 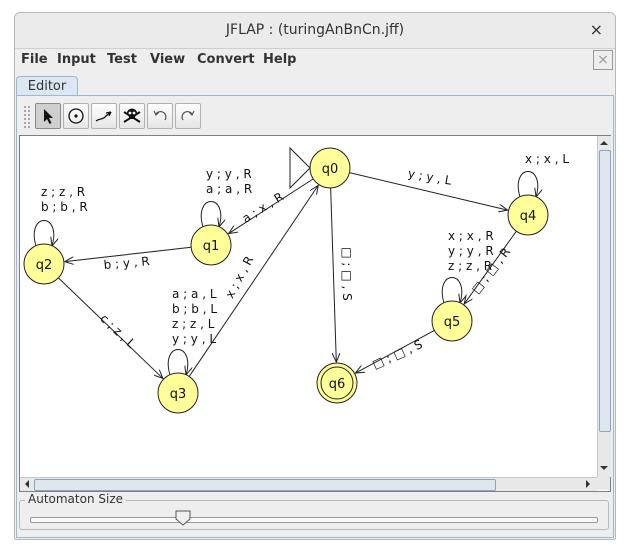 What do you see at coordinates (315, 116) in the screenshot?
I see `editor-toolbar` at bounding box center [315, 116].